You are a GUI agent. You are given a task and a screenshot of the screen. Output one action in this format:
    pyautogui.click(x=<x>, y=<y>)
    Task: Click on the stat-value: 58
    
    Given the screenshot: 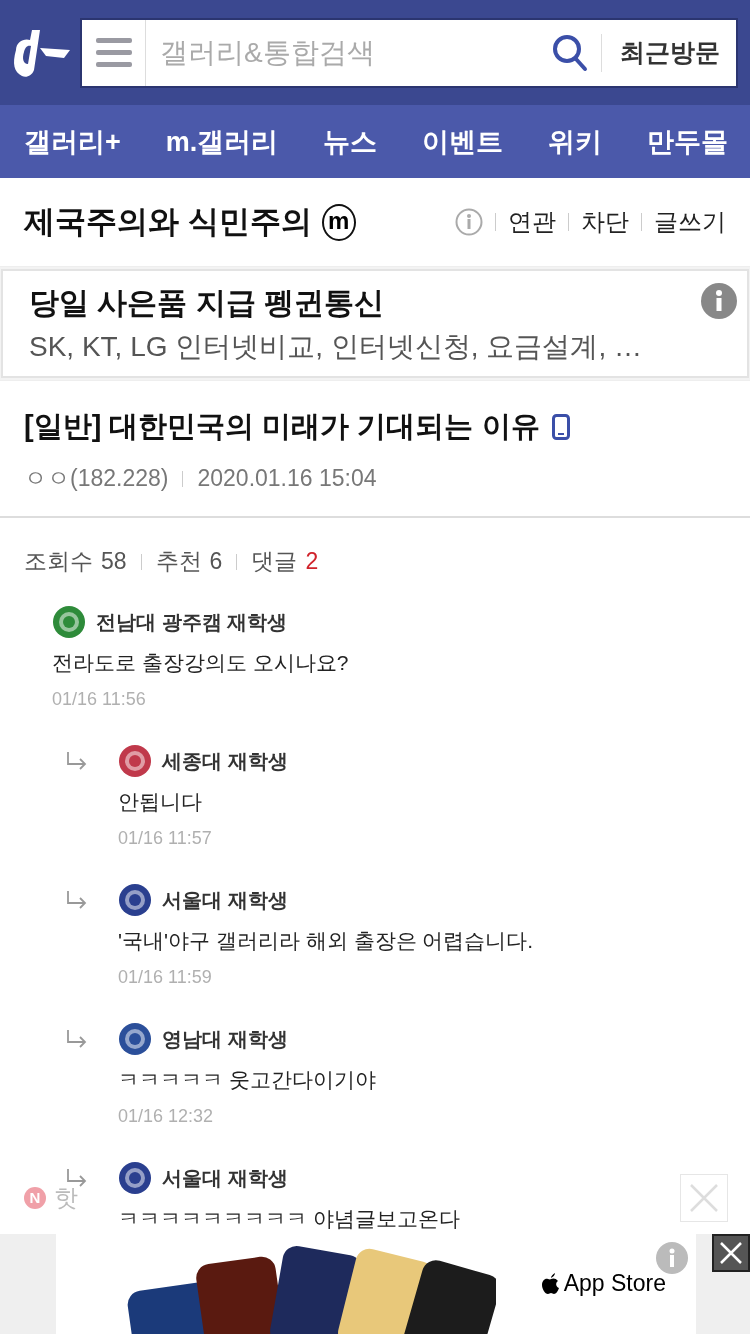 What is the action you would take?
    pyautogui.click(x=114, y=561)
    